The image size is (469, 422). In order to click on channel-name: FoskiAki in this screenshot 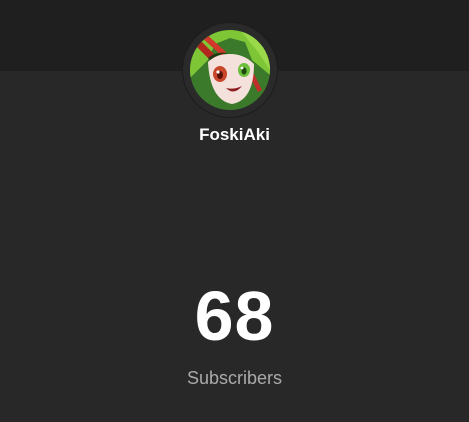, I will do `click(234, 134)`.